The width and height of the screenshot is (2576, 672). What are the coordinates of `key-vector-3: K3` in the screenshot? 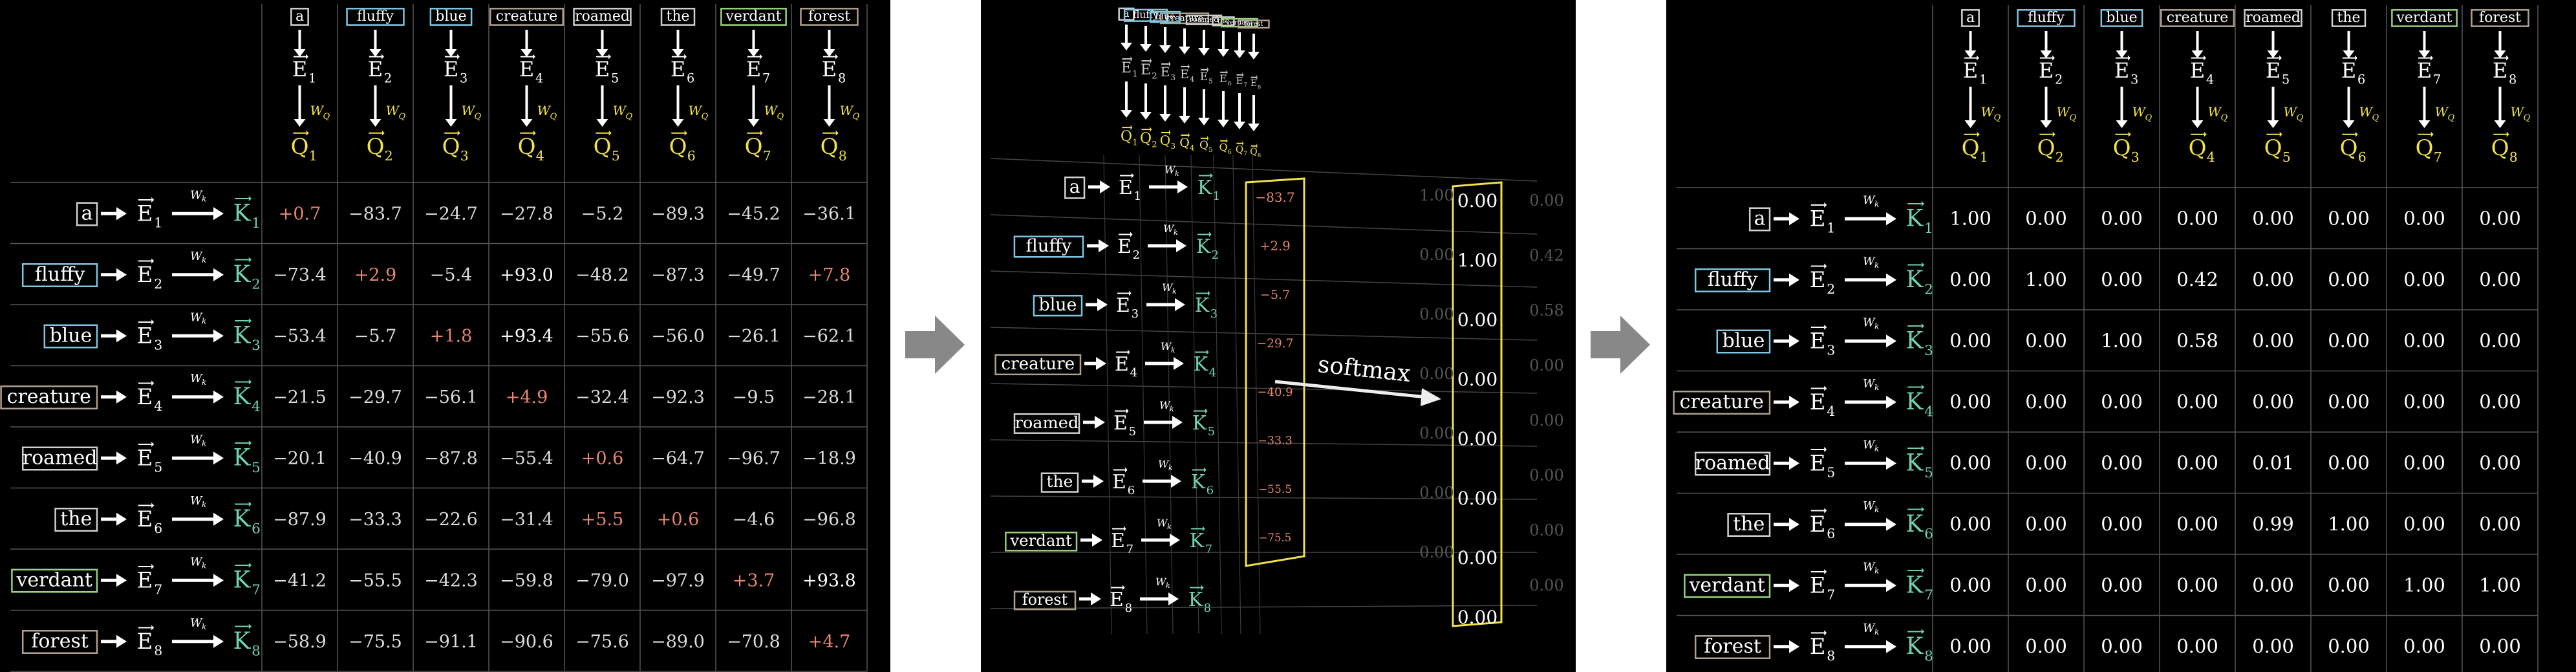 It's located at (247, 336).